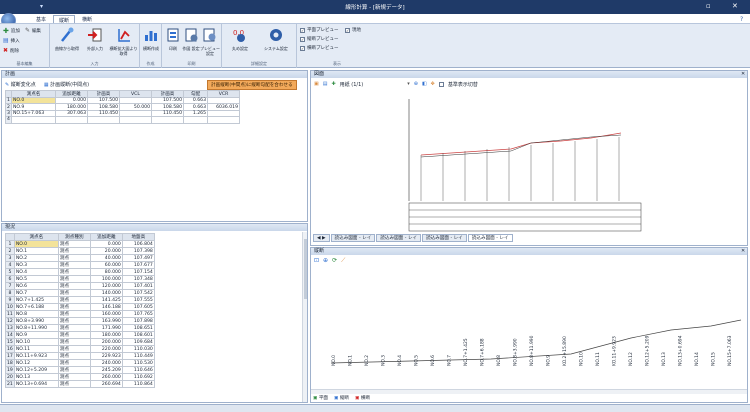 The image size is (750, 412). I want to click on table-cell: 20.000, so click(106, 251).